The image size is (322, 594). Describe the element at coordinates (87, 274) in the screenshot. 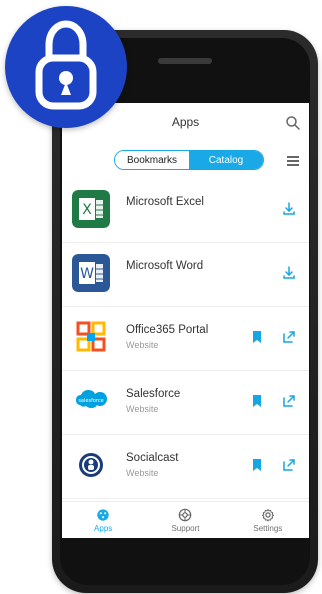

I see `svg-text: W` at that location.